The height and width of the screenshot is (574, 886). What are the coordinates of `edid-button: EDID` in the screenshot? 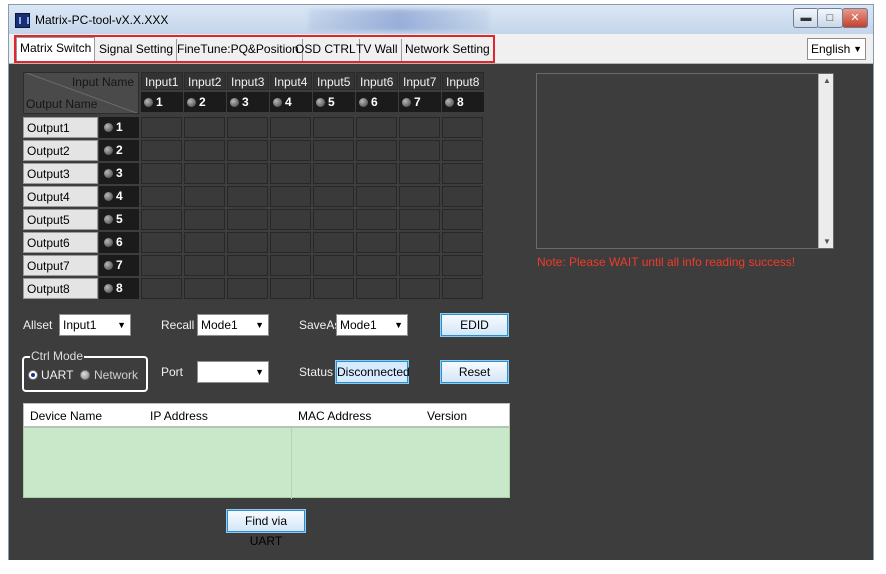 It's located at (474, 325).